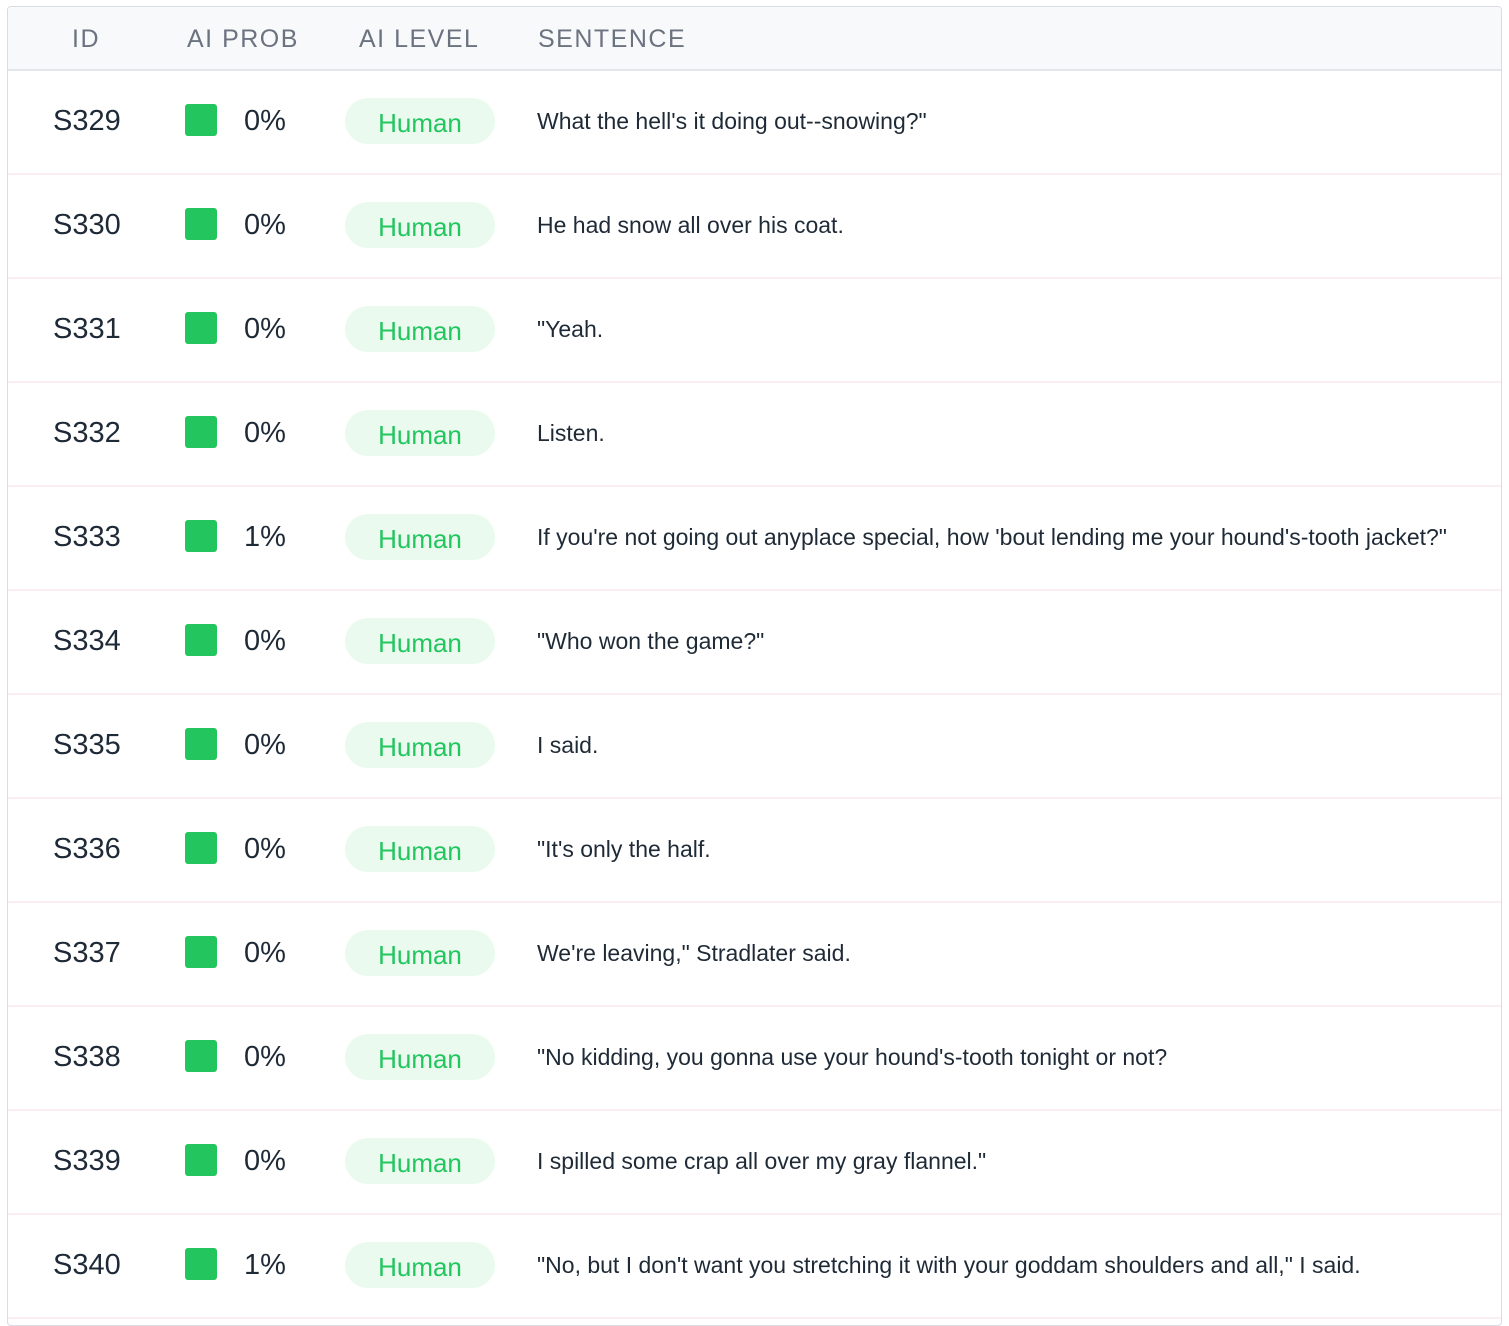 The height and width of the screenshot is (1326, 1509). I want to click on row-id: S337, so click(87, 953).